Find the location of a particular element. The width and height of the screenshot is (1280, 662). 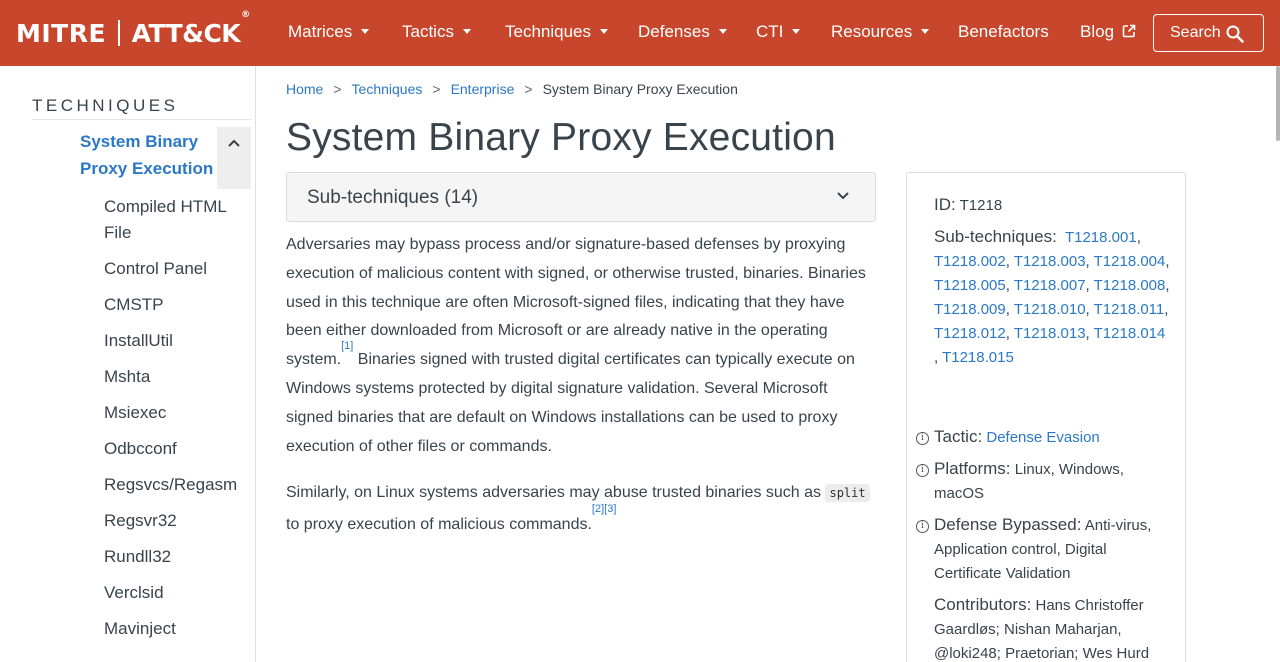

breadcrumb-techniques: Techniques is located at coordinates (387, 89).